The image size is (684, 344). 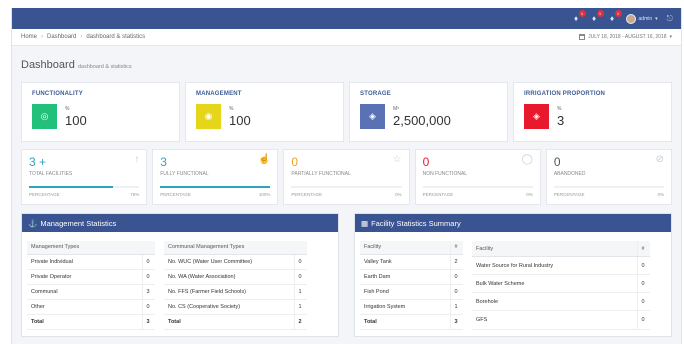 What do you see at coordinates (91, 307) in the screenshot?
I see `table-row: Other 0` at bounding box center [91, 307].